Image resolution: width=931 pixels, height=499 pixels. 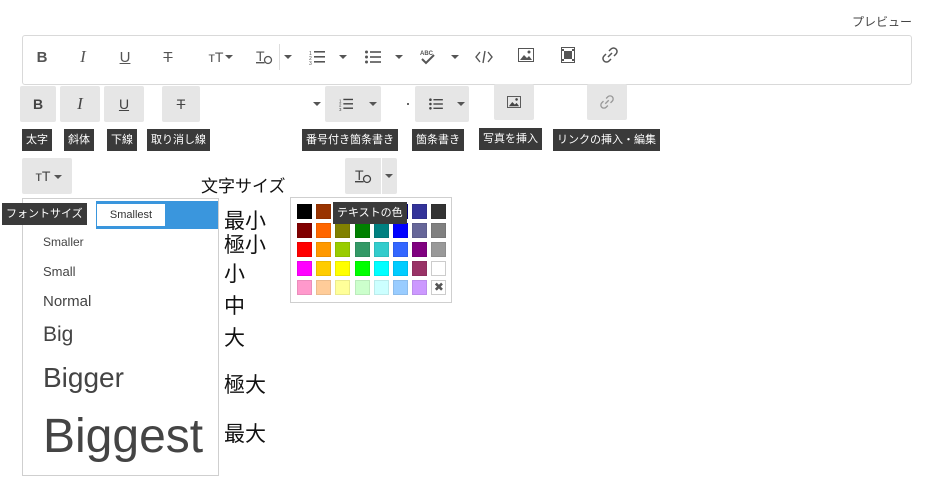 I want to click on spellcheck-button: ABC, so click(x=428, y=57).